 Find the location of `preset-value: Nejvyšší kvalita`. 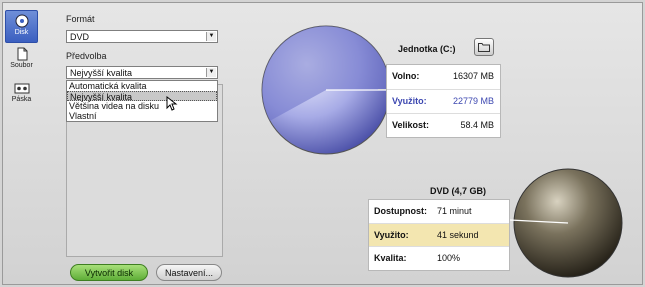

preset-value: Nejvyšší kvalita is located at coordinates (101, 73).